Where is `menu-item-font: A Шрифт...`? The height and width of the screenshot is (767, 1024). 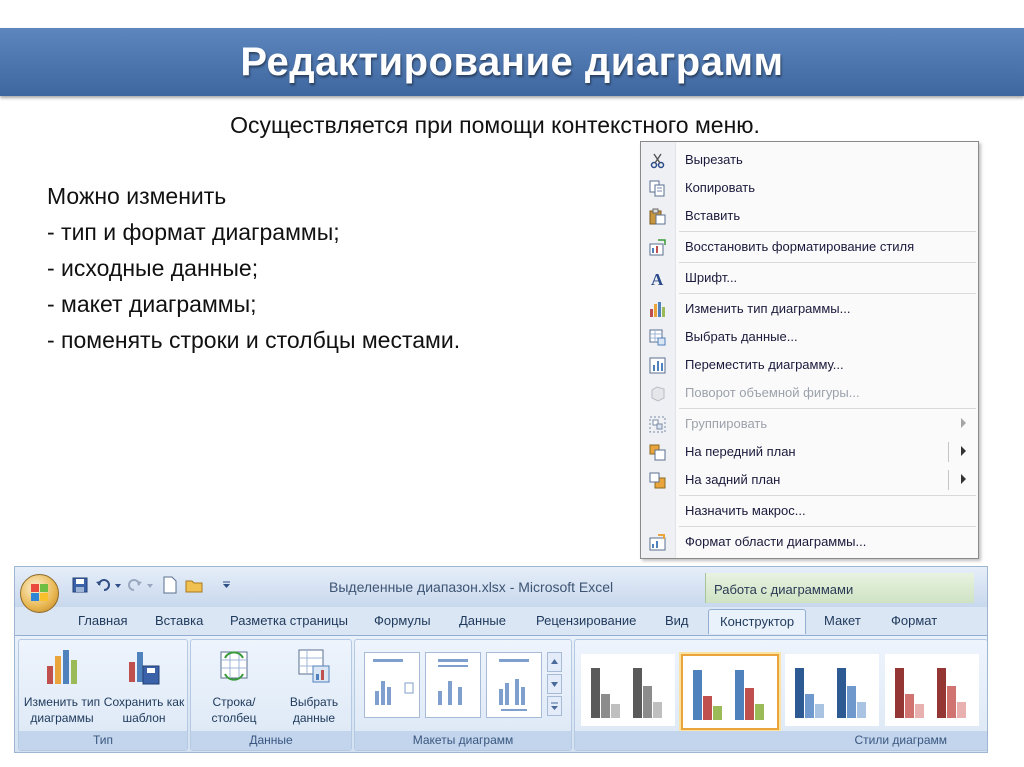 menu-item-font: A Шрифт... is located at coordinates (809, 278).